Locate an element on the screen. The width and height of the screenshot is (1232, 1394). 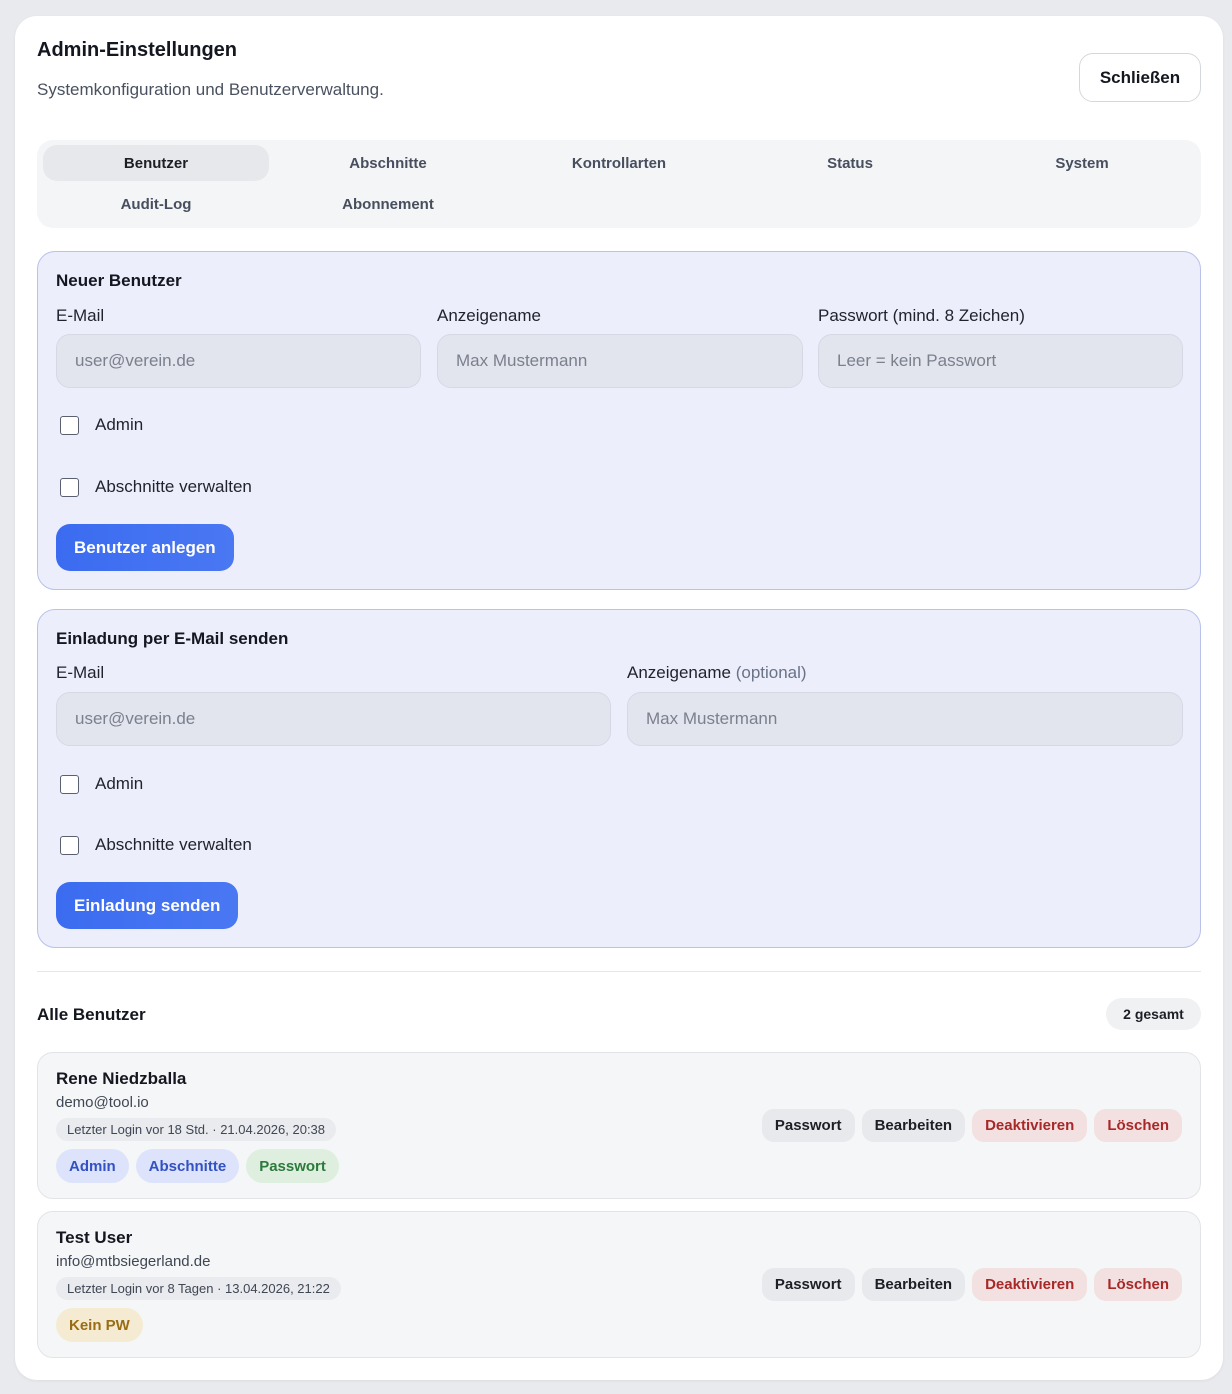
new-user-password-input is located at coordinates (1000, 361).